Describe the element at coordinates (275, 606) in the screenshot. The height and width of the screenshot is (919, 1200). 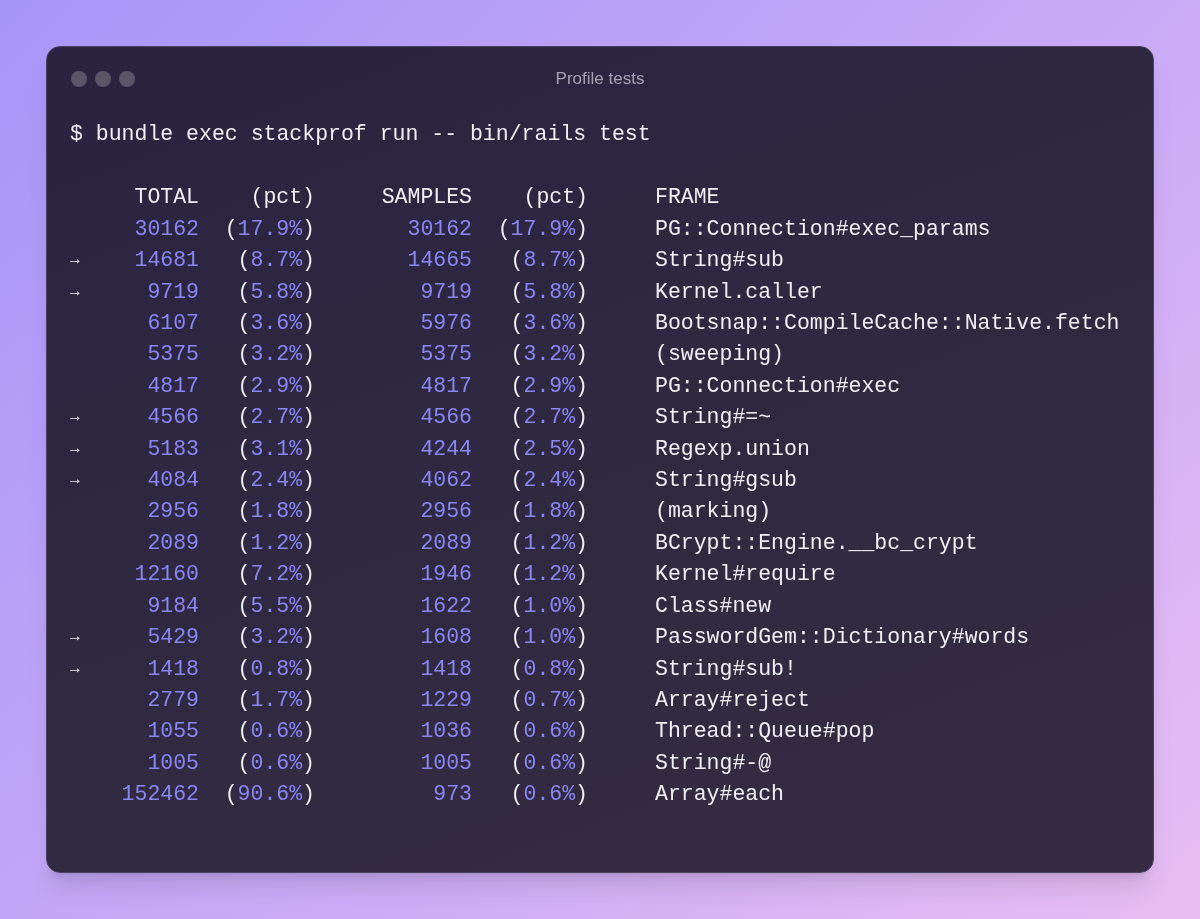
I see `percent-text: (5.5%)` at that location.